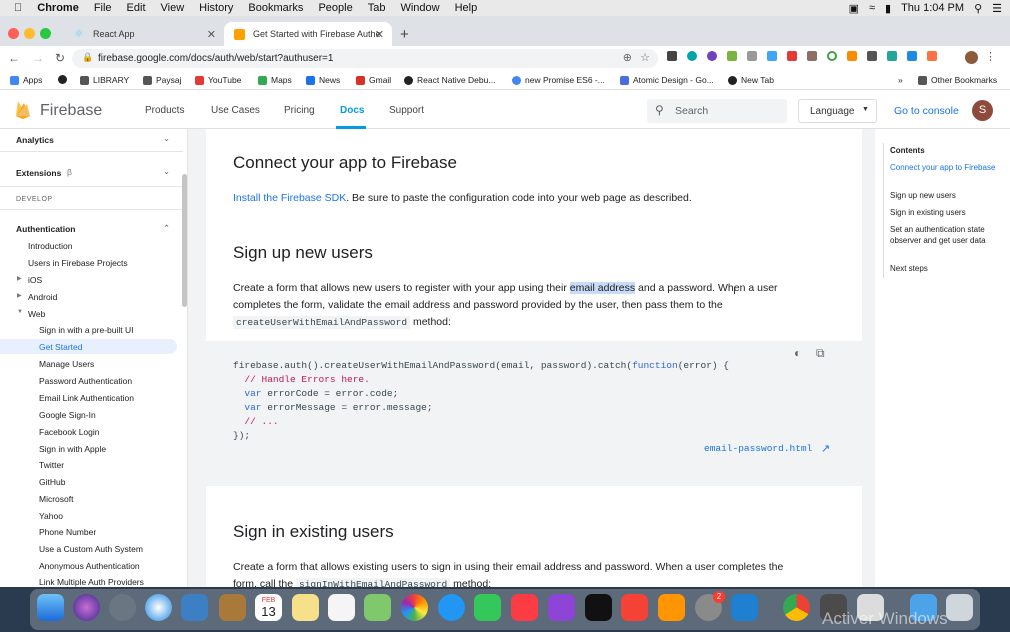 Image resolution: width=1010 pixels, height=632 pixels. Describe the element at coordinates (52, 482) in the screenshot. I see `sidebar-item-github: GitHub` at that location.